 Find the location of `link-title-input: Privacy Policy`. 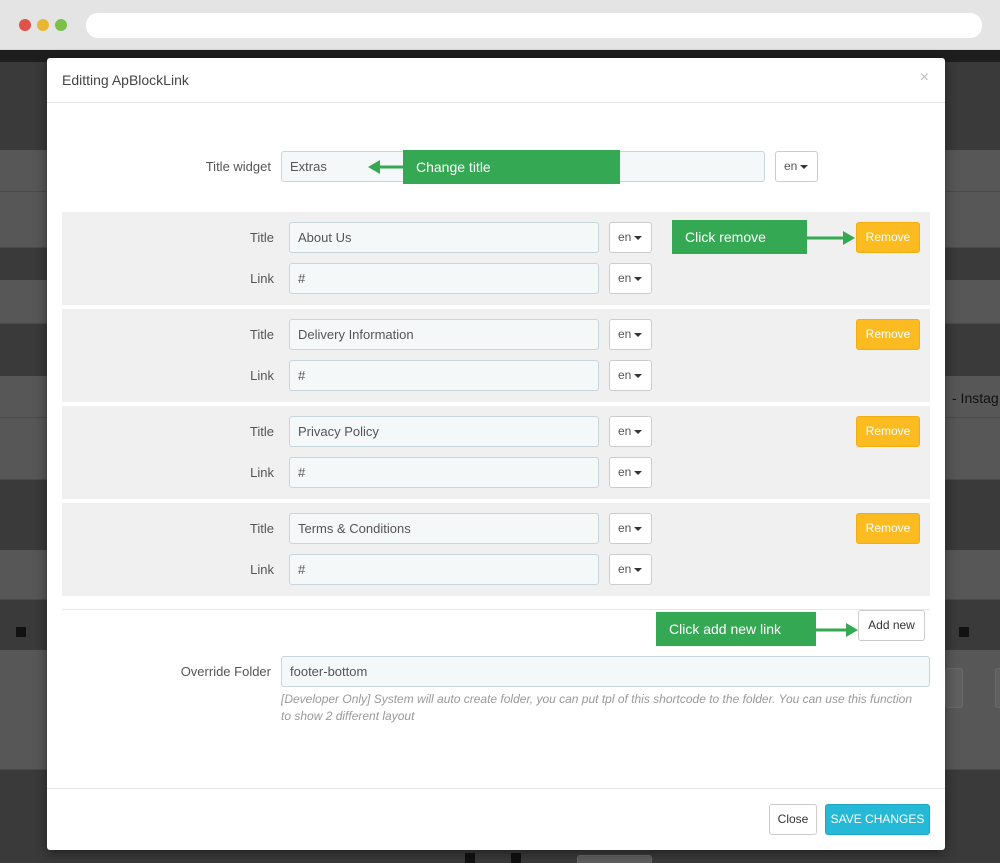

link-title-input: Privacy Policy is located at coordinates (444, 431).